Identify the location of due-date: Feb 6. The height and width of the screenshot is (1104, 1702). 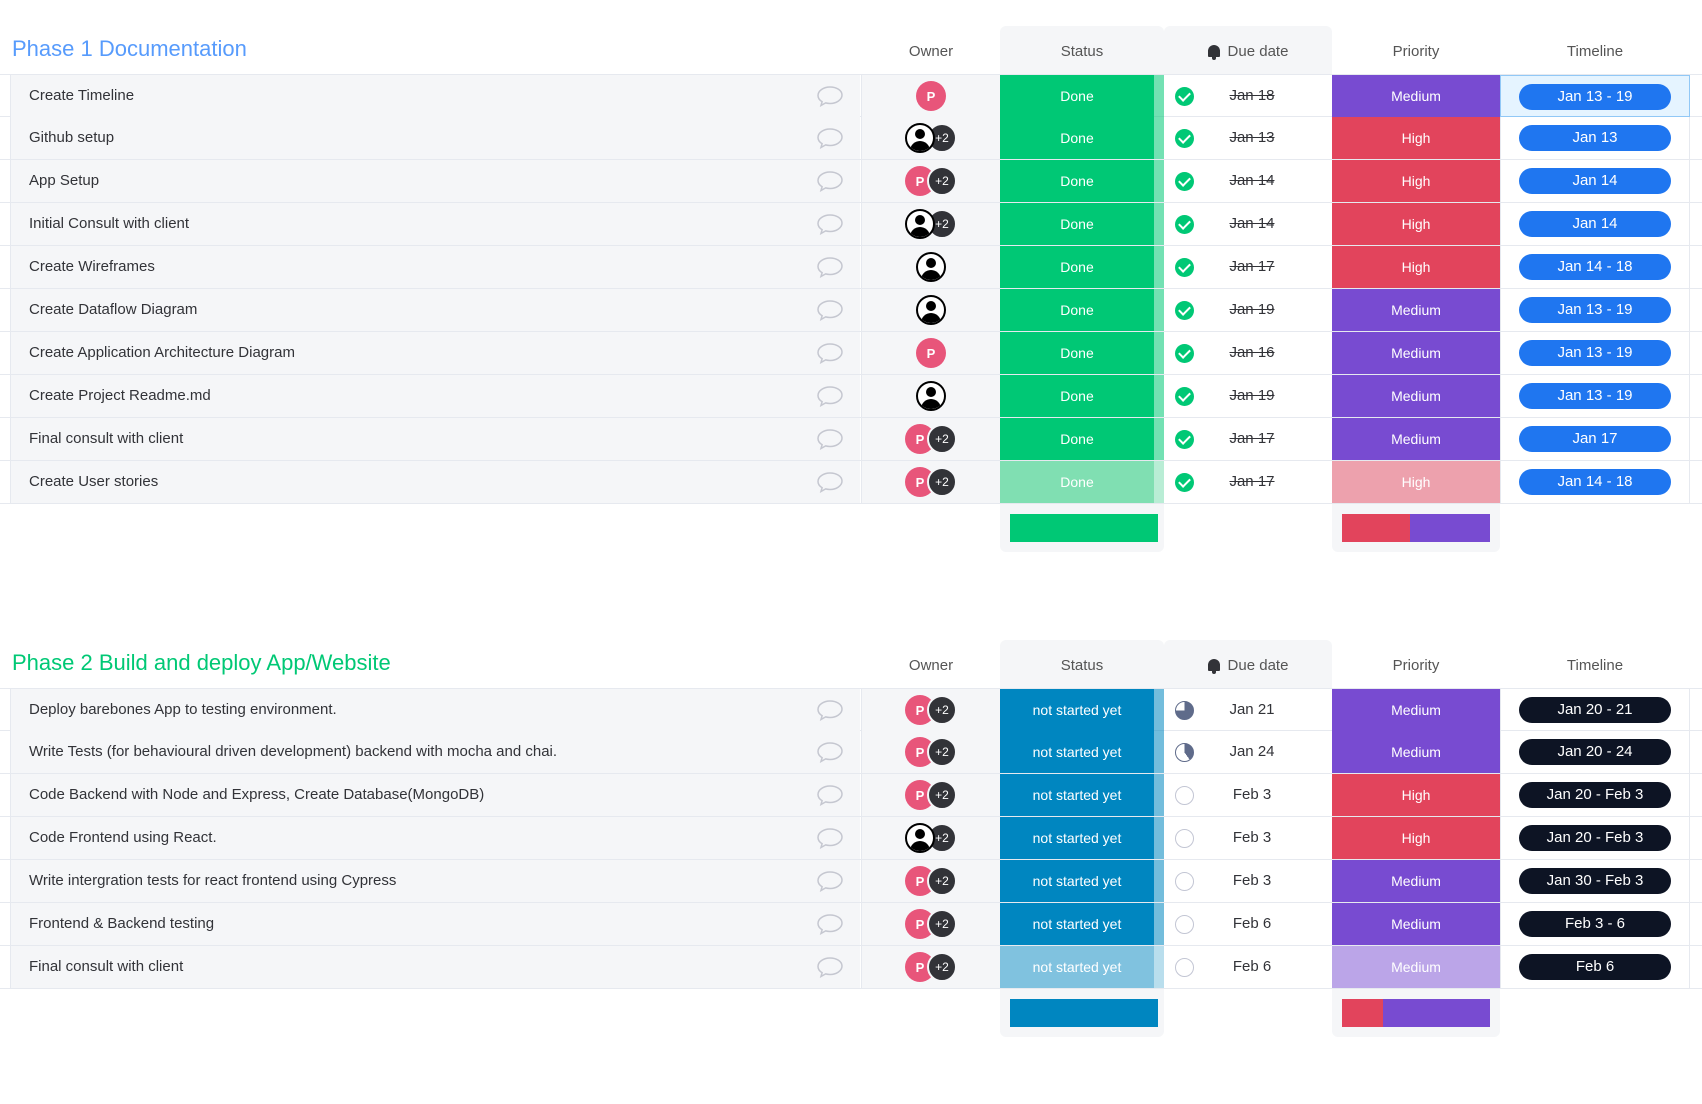
(1252, 967).